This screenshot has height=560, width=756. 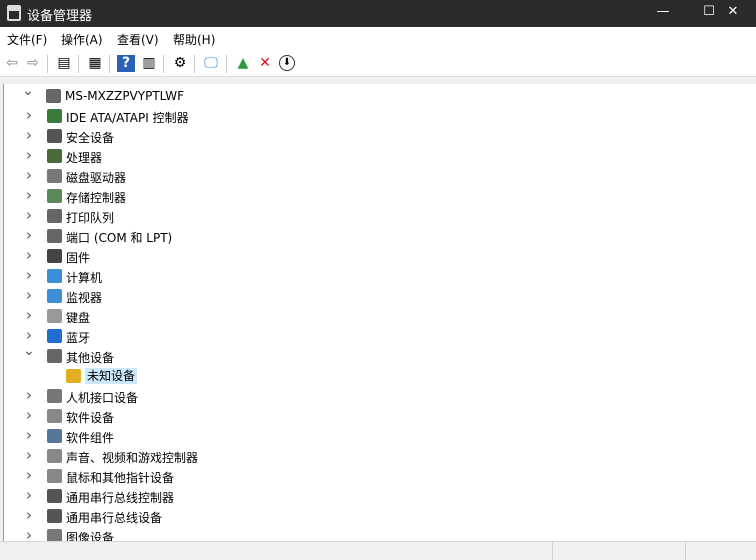 I want to click on action-pane-button: ▥, so click(x=149, y=63).